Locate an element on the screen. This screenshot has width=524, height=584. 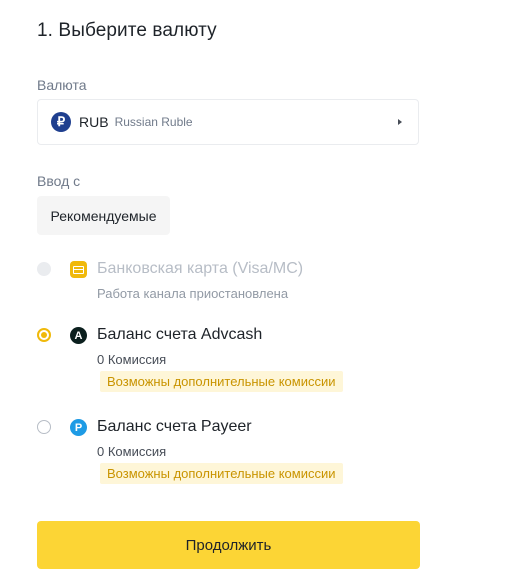
radio-bank-card is located at coordinates (44, 269).